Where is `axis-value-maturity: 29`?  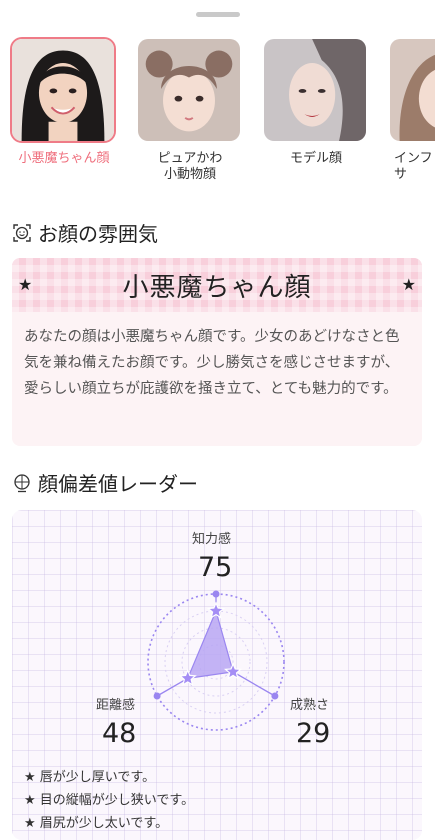
axis-value-maturity: 29 is located at coordinates (313, 733).